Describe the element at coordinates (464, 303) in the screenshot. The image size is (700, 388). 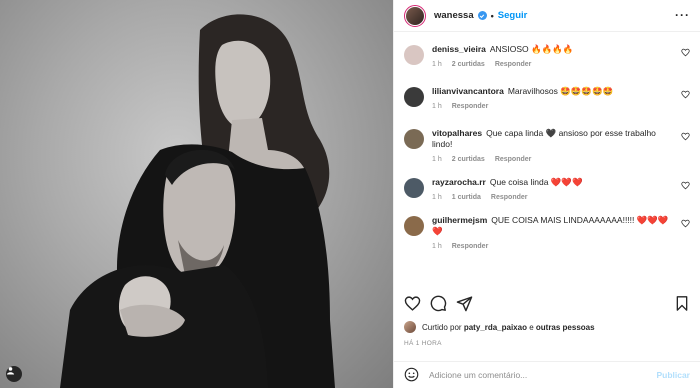
I see `share-icon` at that location.